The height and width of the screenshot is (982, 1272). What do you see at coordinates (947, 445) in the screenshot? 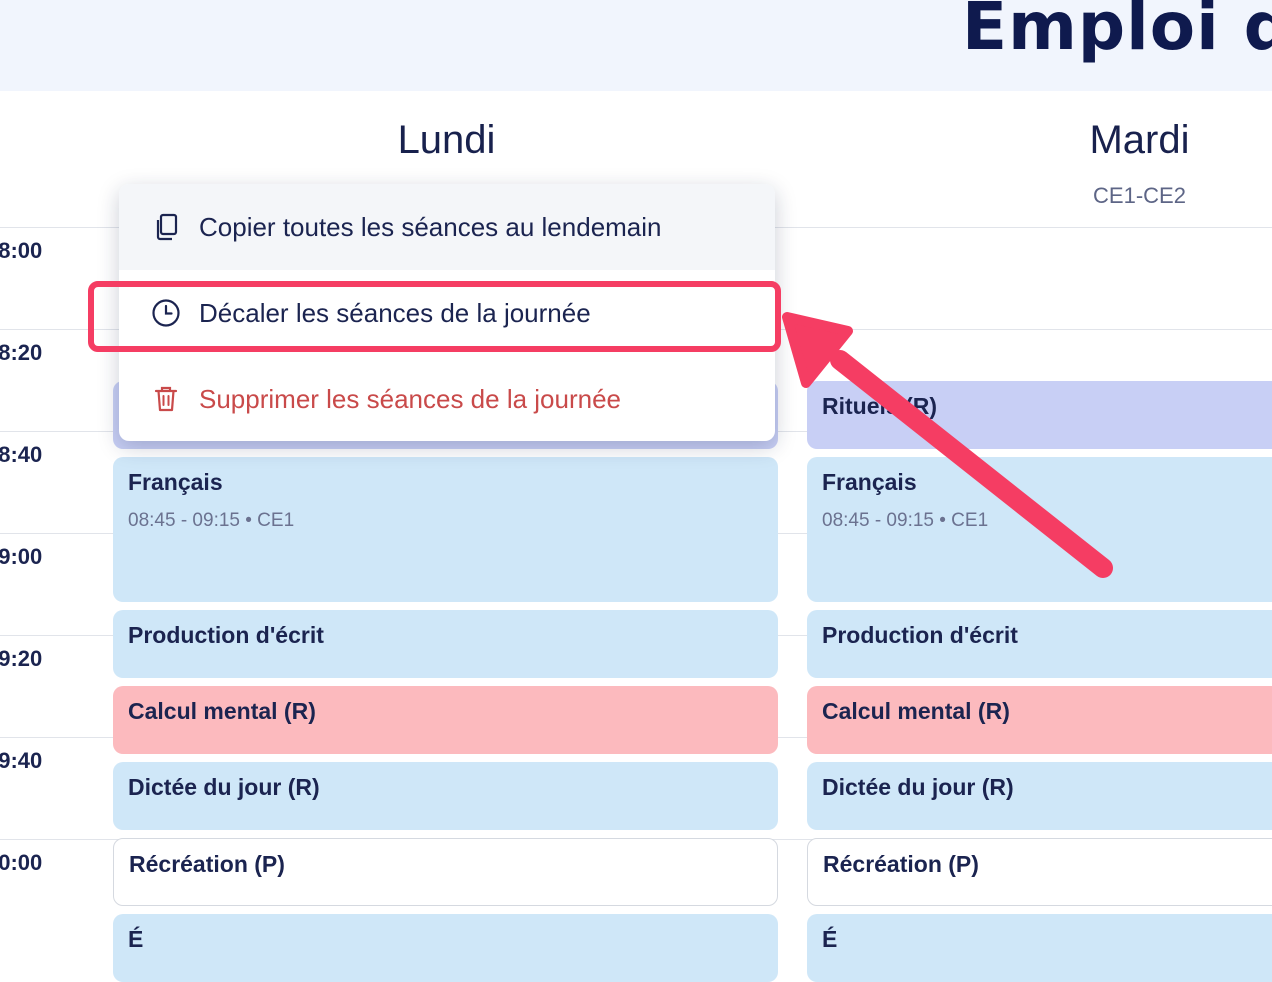
I see `annotation-arrow-icon` at bounding box center [947, 445].